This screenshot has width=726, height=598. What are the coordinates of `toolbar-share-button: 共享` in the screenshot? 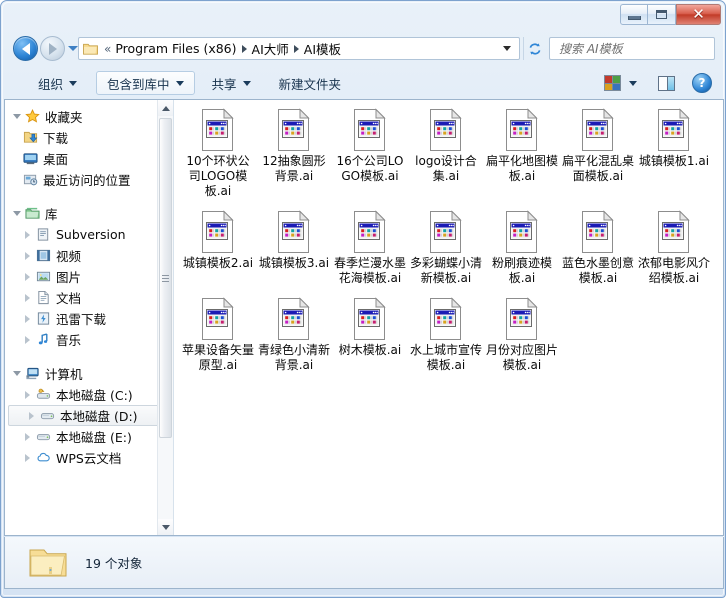 It's located at (231, 83).